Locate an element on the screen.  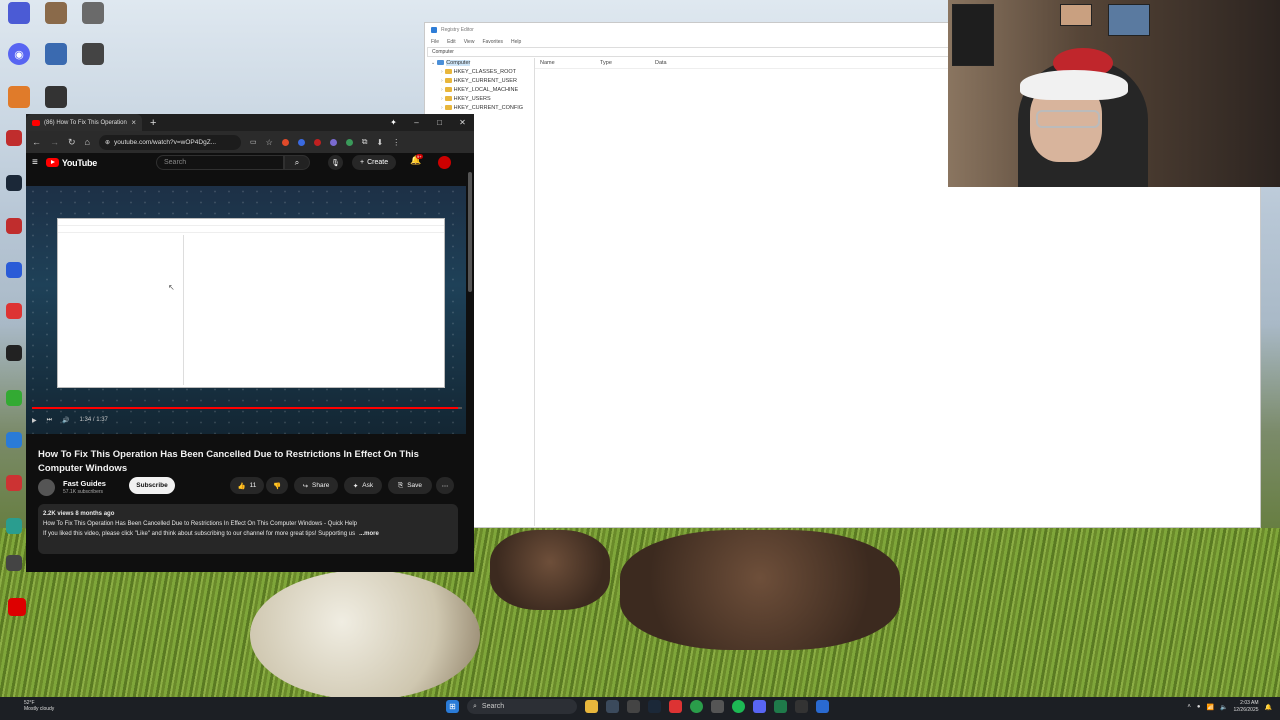
clock: 2:03 AM 12/26/2025 is located at coordinates (1245, 707).